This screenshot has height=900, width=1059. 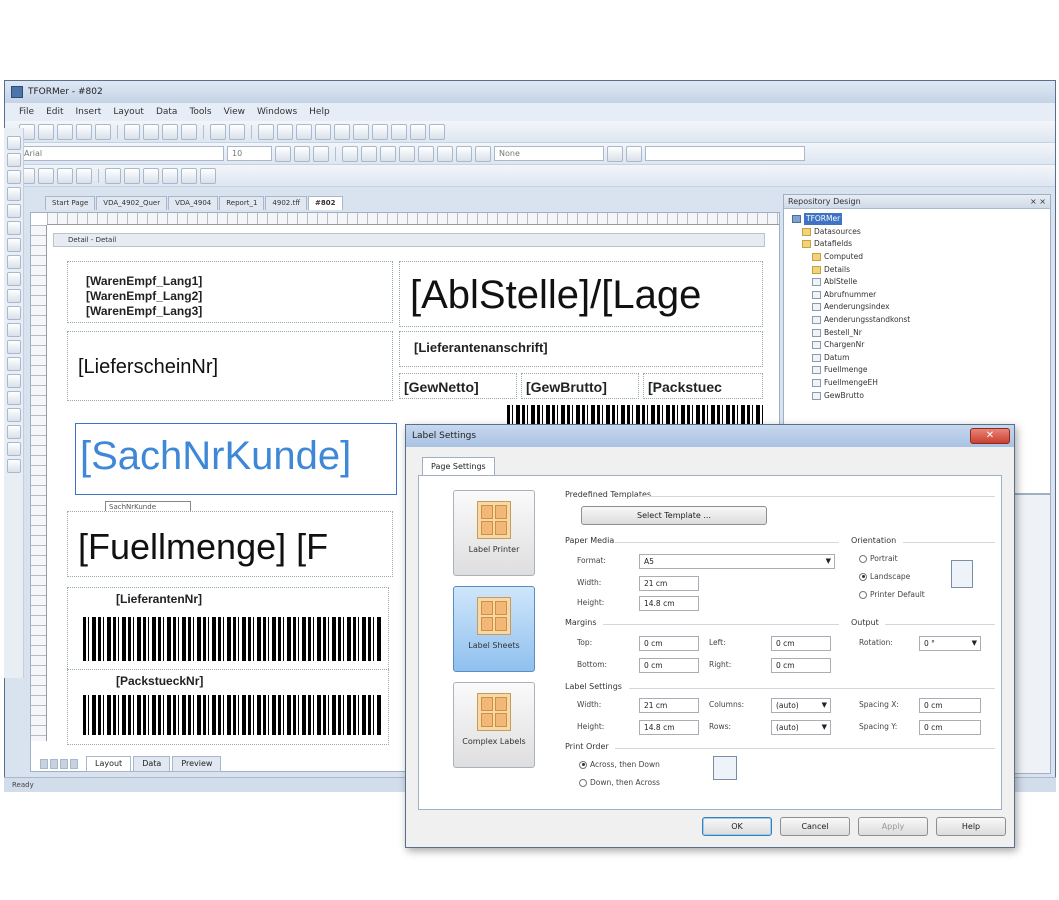 What do you see at coordinates (669, 705) in the screenshot?
I see `label-width-input: 21 cm` at bounding box center [669, 705].